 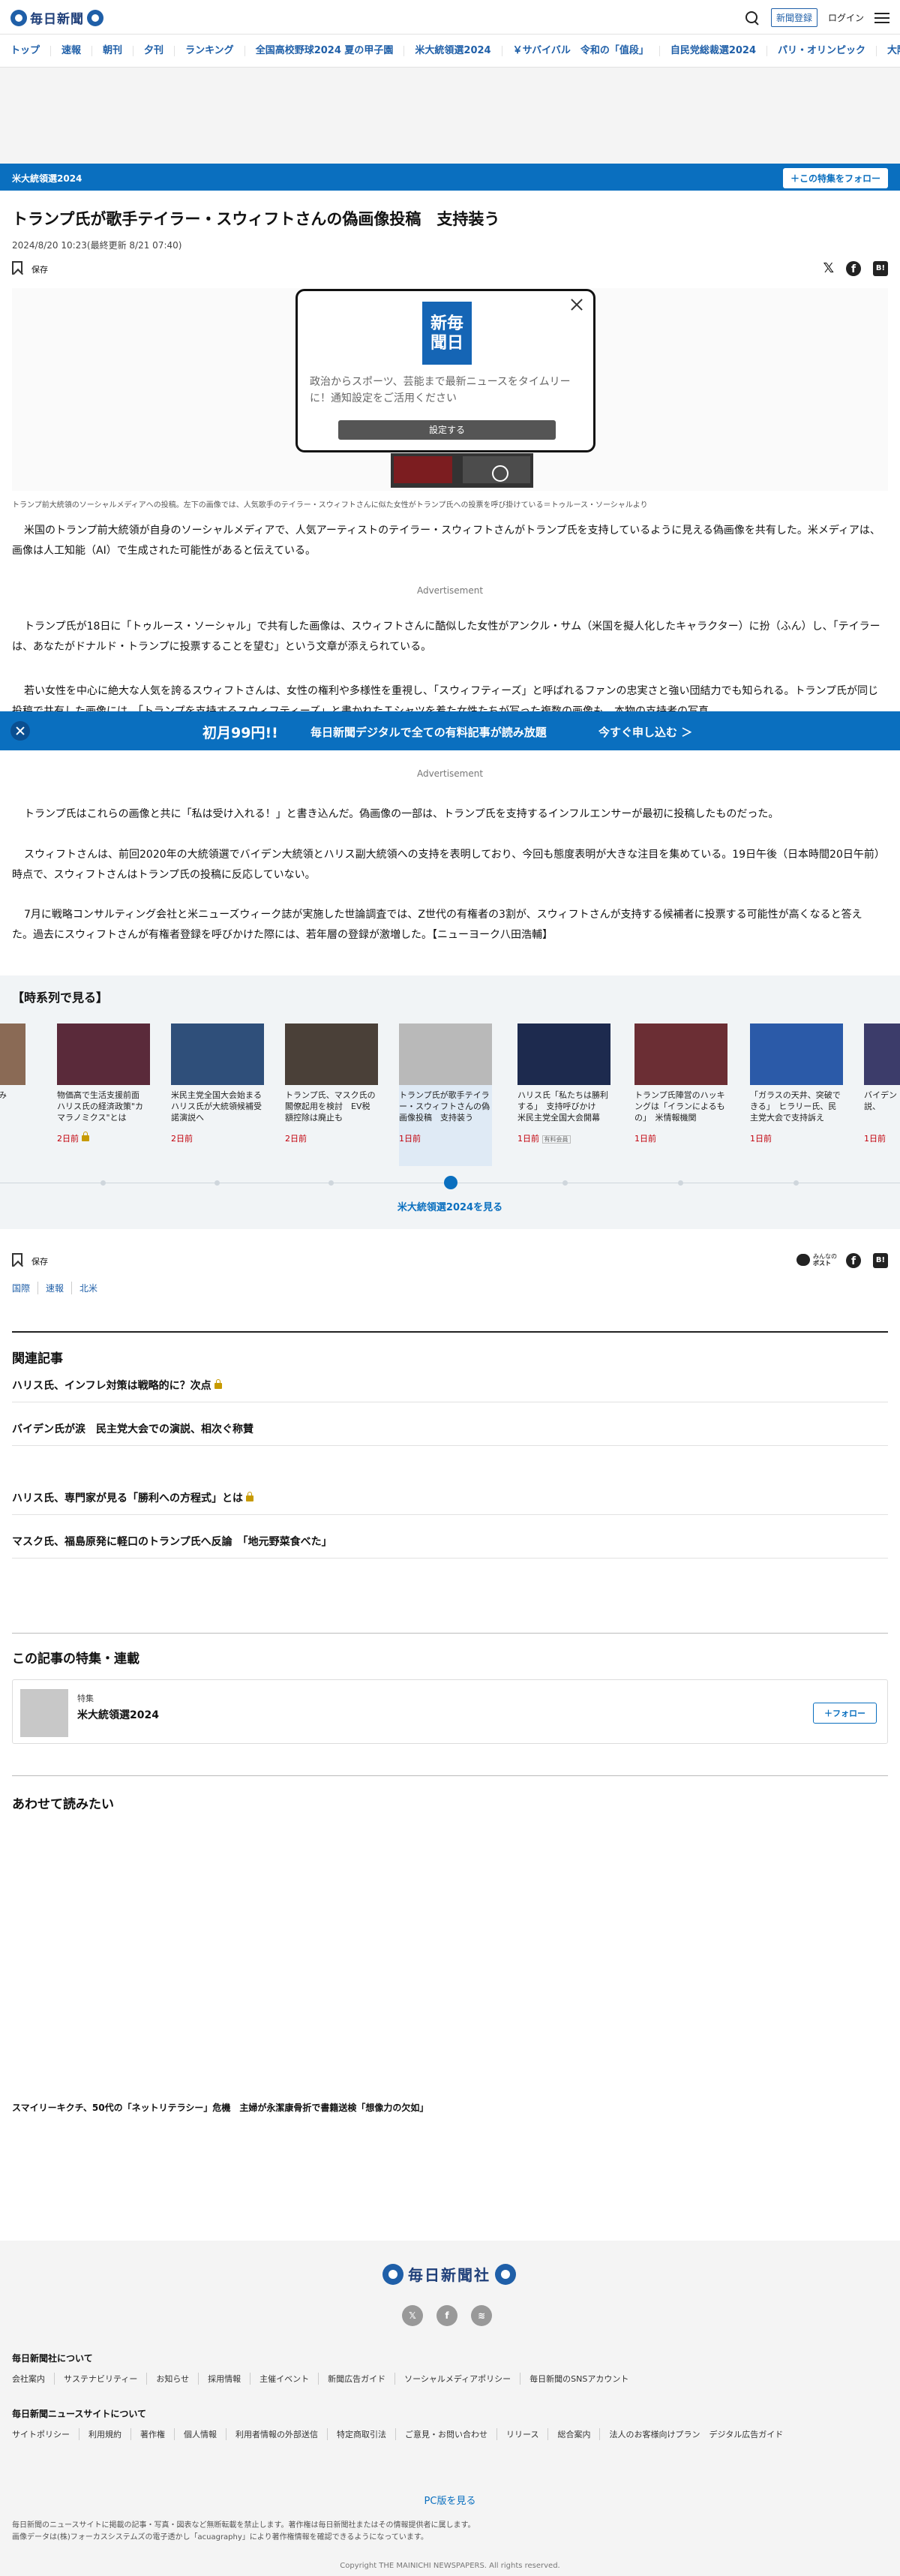 What do you see at coordinates (803, 1260) in the screenshot?
I see `post-icon` at bounding box center [803, 1260].